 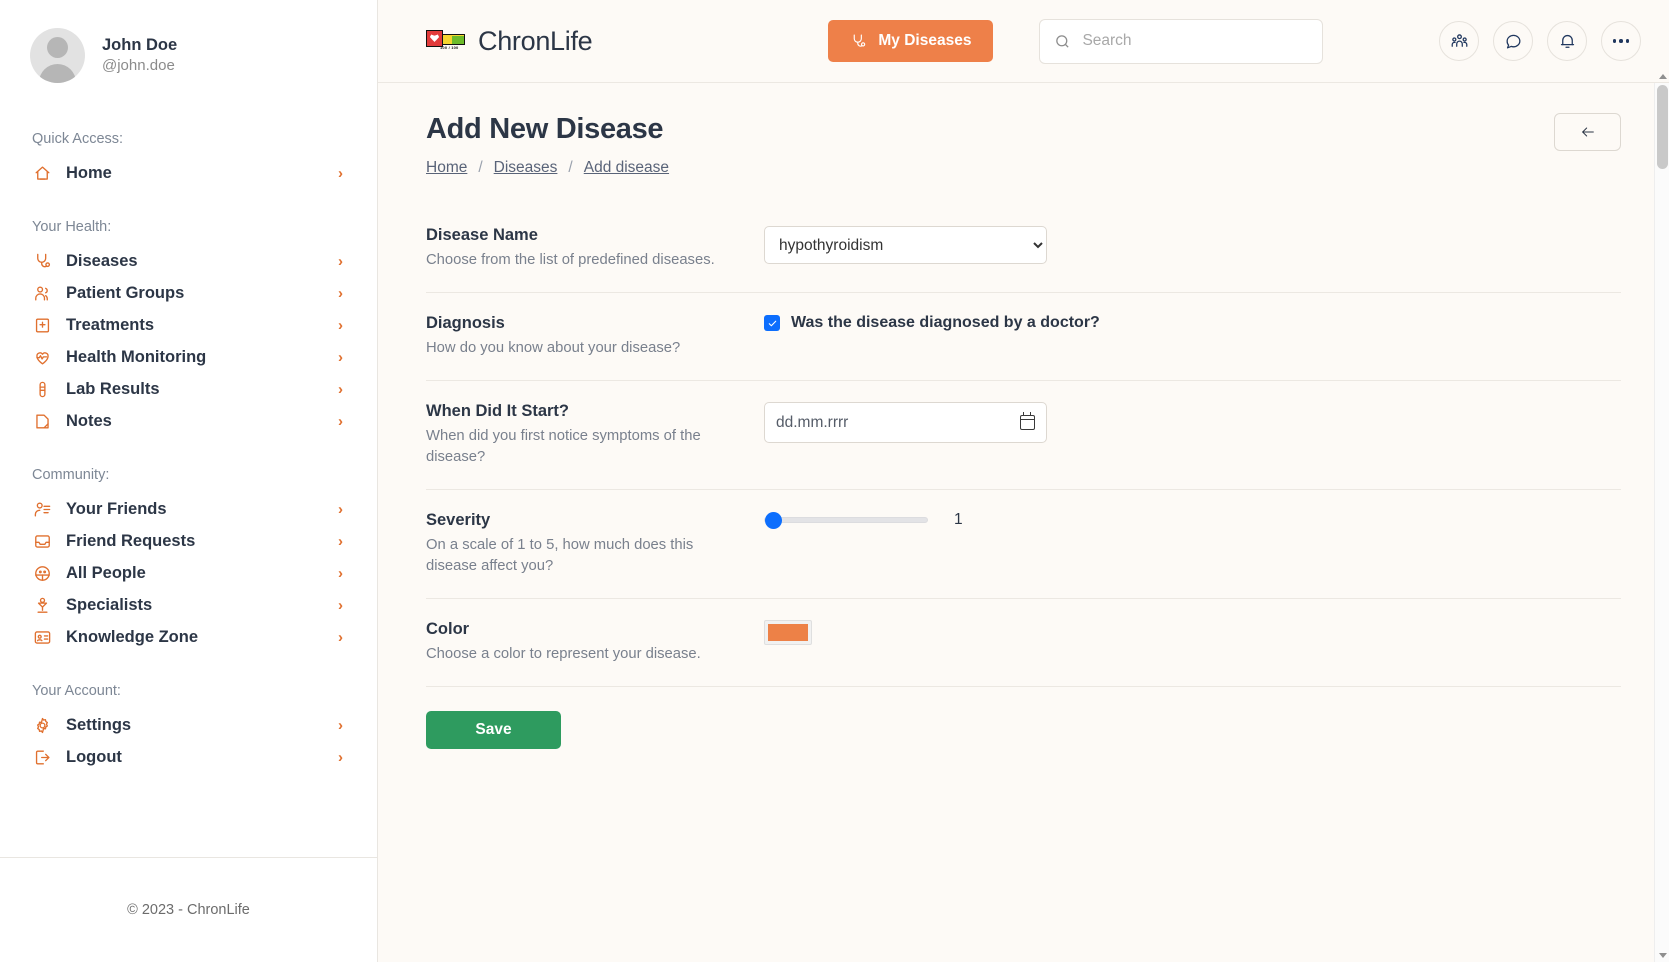 I want to click on scroll-down-arrow, so click(x=1662, y=955).